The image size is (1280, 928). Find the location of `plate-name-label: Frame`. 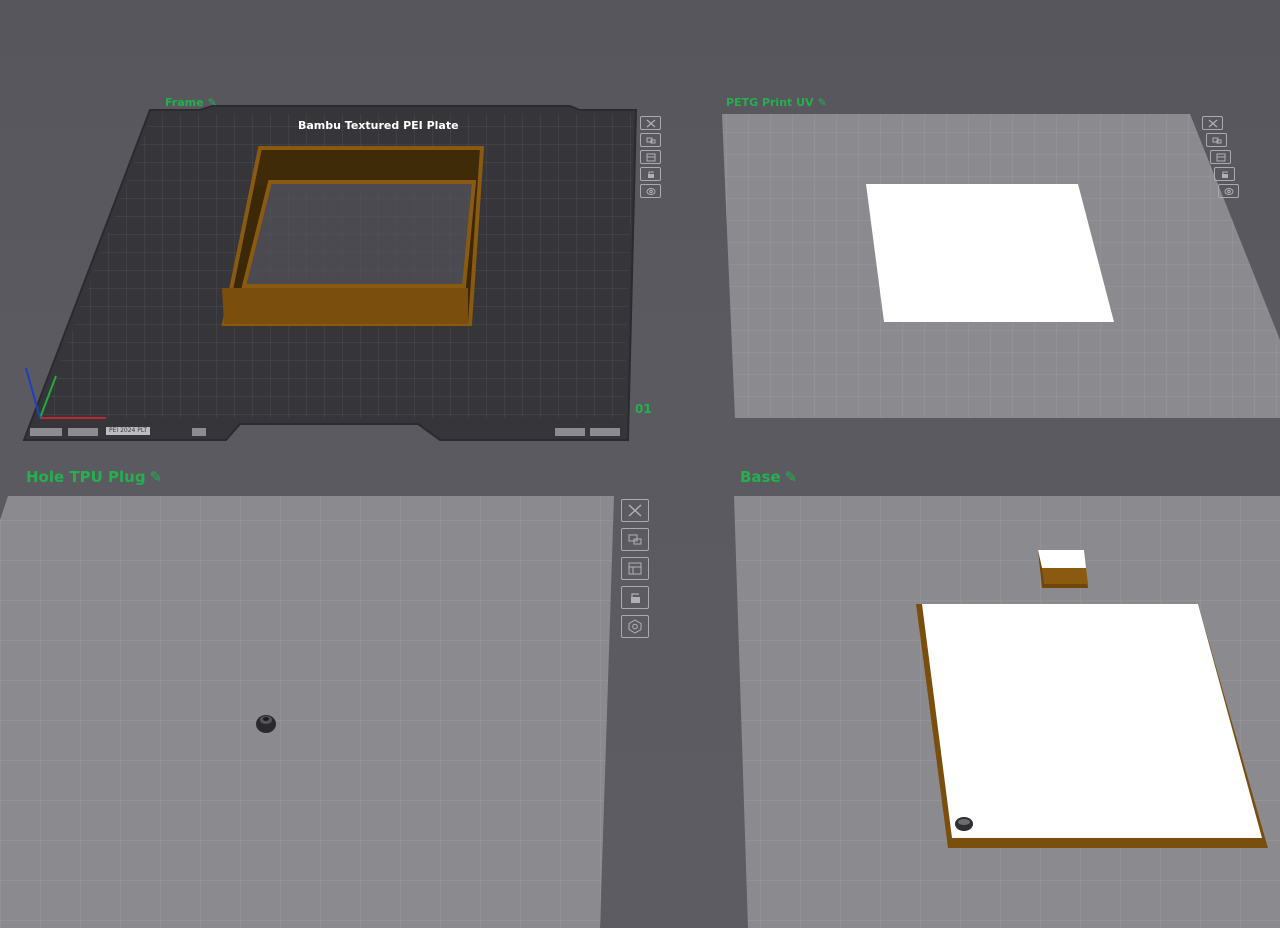

plate-name-label: Frame is located at coordinates (184, 102).